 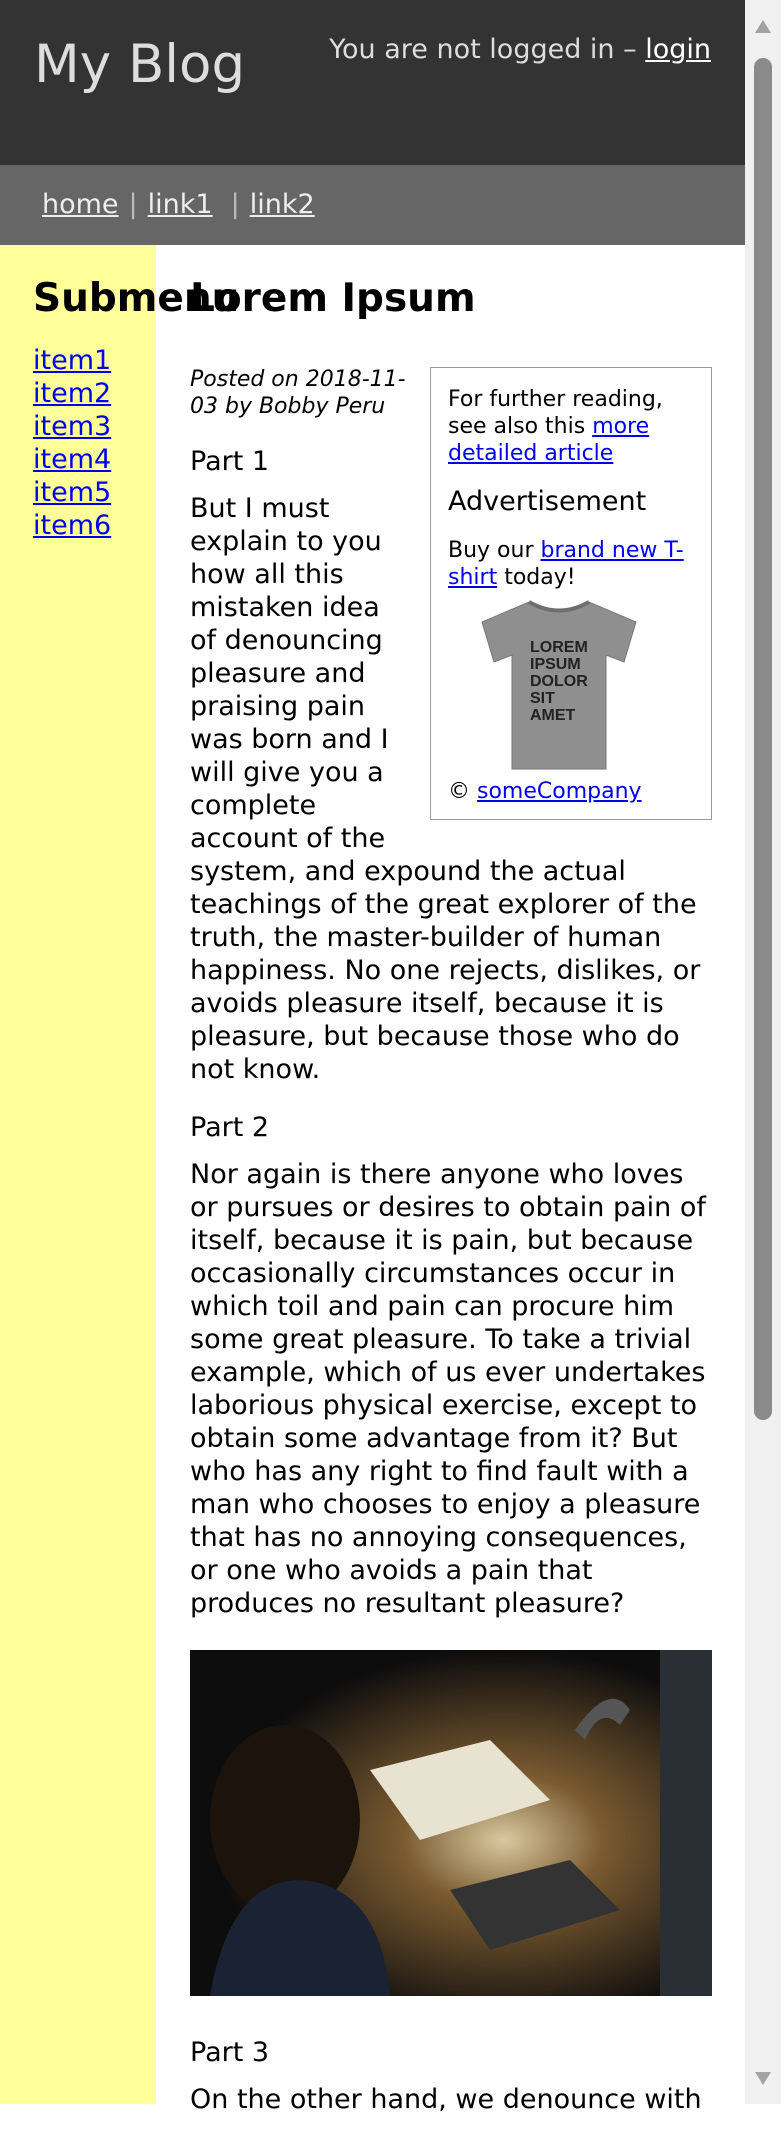 I want to click on tshirt-text: LOREM, so click(x=559, y=647).